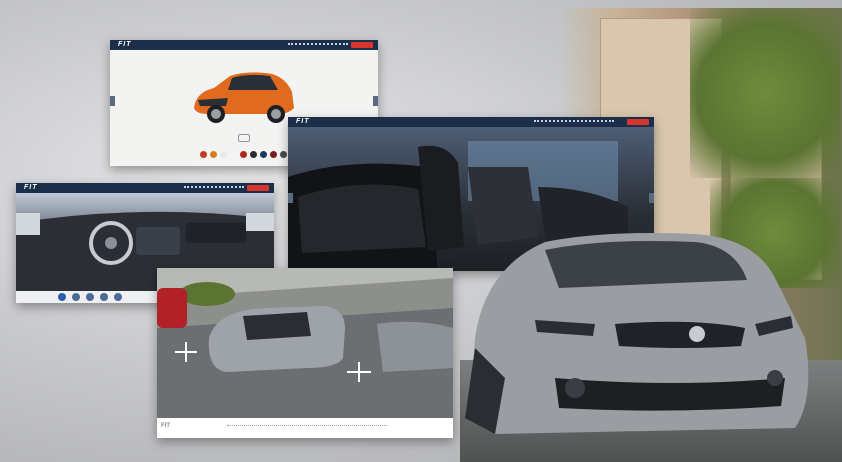  I want to click on parking-lot-image, so click(305, 325).